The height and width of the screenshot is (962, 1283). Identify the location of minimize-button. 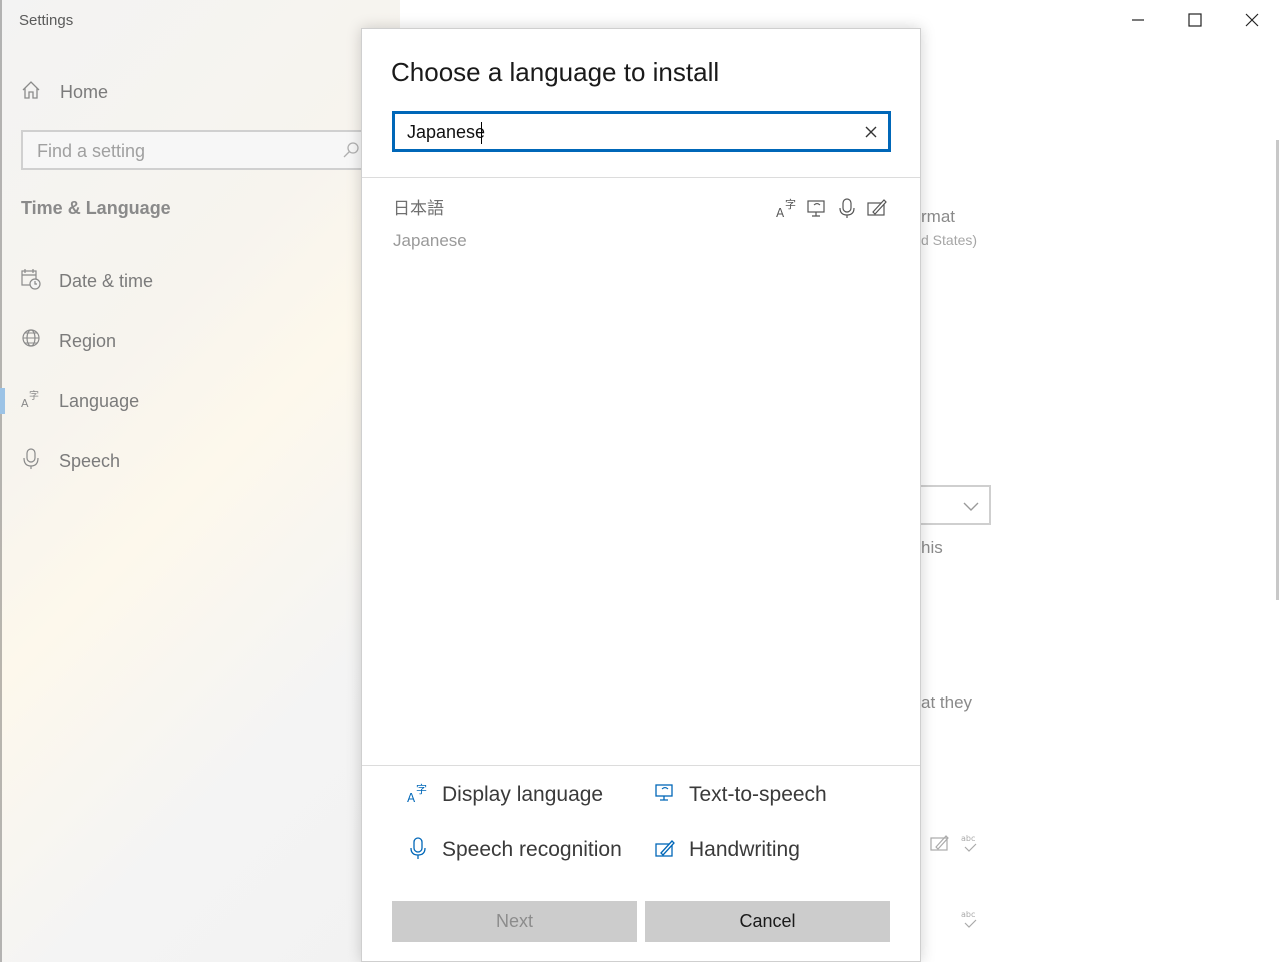
(1138, 20).